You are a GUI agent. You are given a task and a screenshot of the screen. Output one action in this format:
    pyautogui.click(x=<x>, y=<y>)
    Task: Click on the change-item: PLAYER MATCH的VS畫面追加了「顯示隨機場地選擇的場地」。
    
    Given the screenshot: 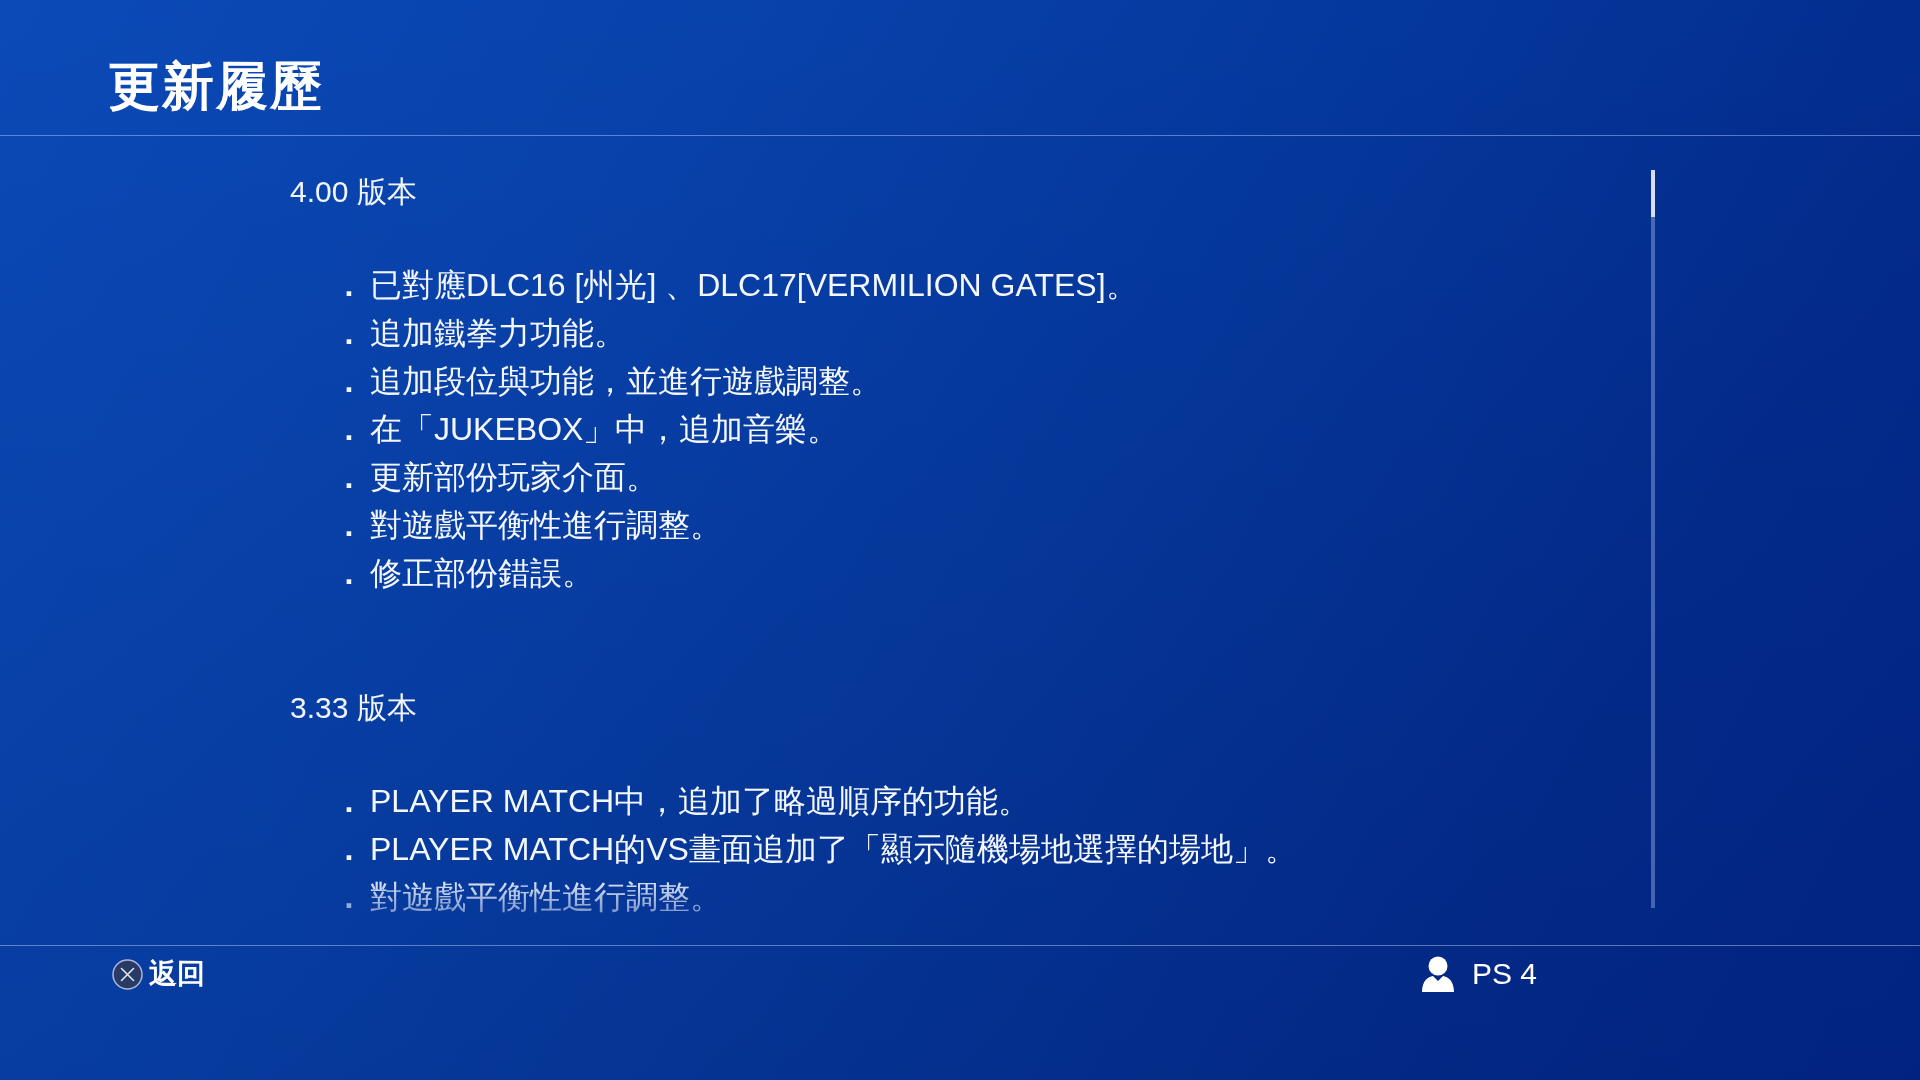 What is the action you would take?
    pyautogui.click(x=833, y=849)
    